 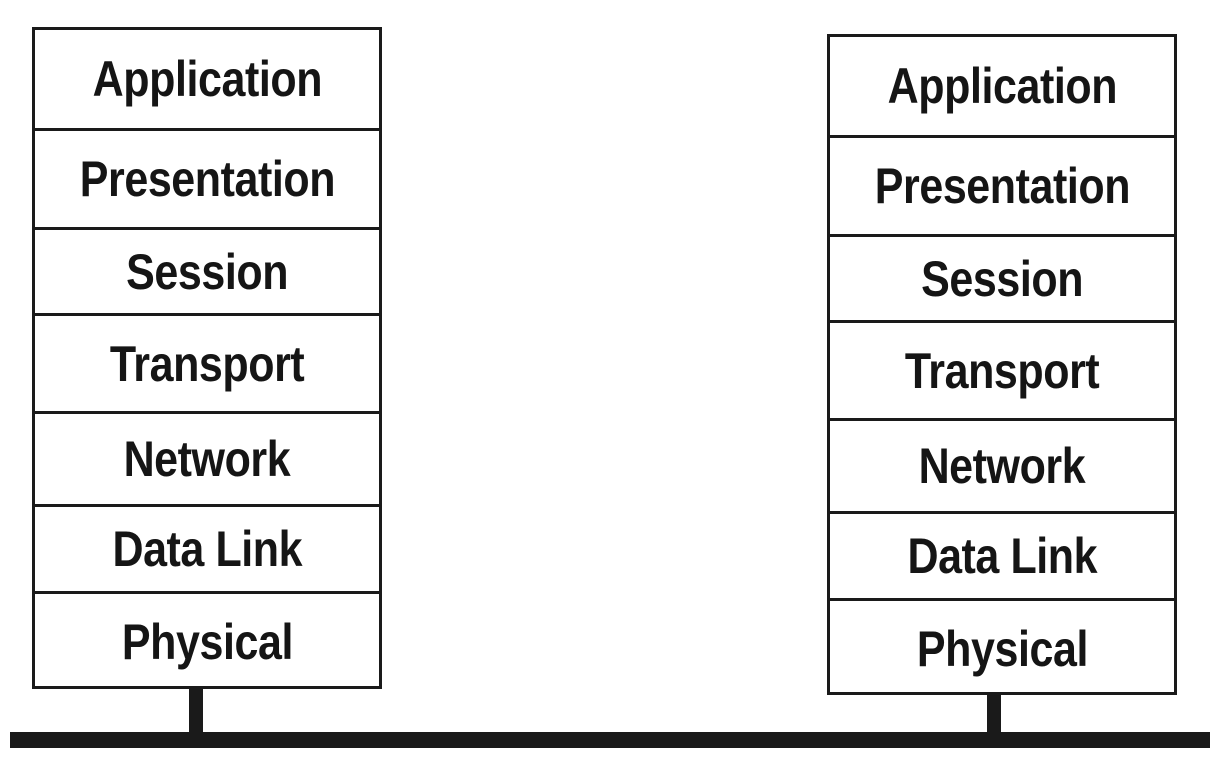 I want to click on connector-right, so click(x=994, y=714).